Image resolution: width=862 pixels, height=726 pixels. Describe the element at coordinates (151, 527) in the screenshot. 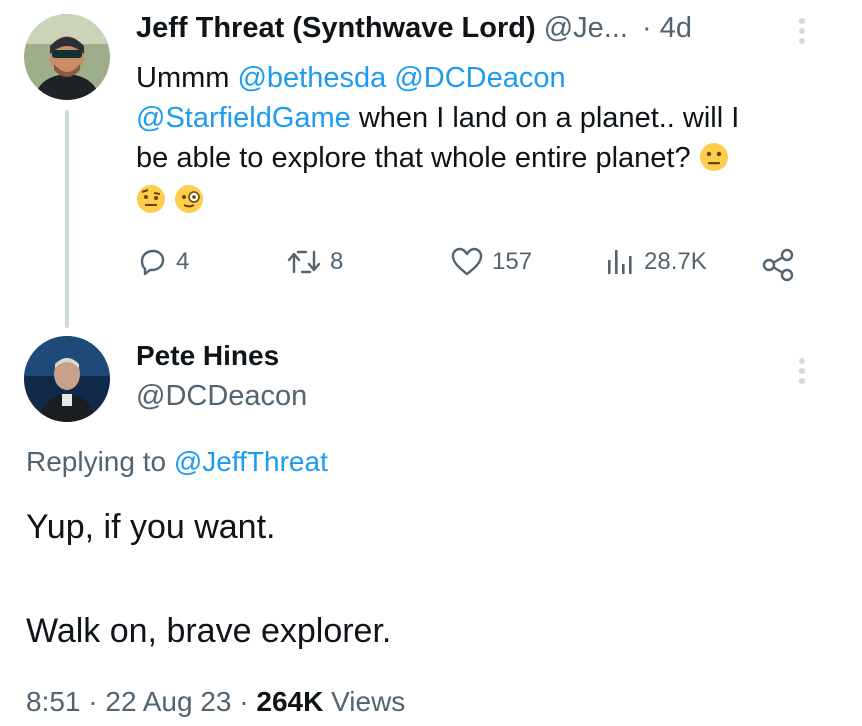

I see `reply-text-line1: Yup, if you want.` at that location.